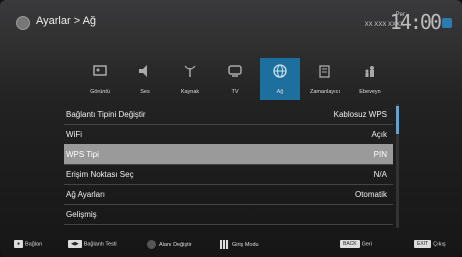 The height and width of the screenshot is (257, 462). What do you see at coordinates (190, 71) in the screenshot?
I see `antenna-icon` at bounding box center [190, 71].